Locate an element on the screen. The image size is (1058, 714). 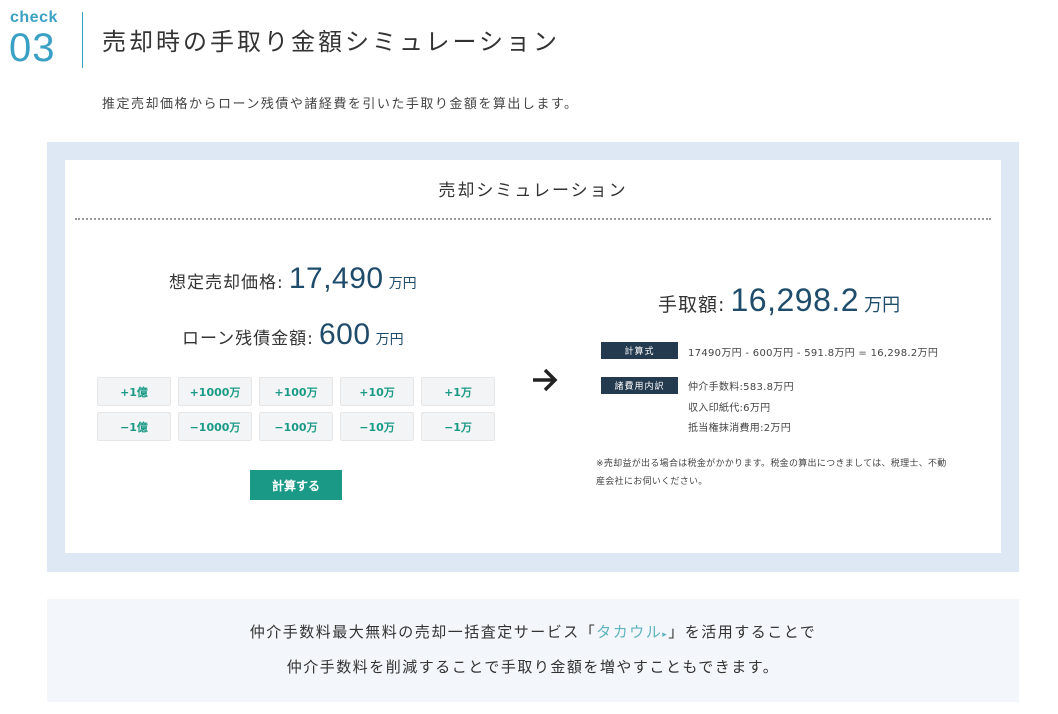
takauru-link: タカウル▸ is located at coordinates (632, 632).